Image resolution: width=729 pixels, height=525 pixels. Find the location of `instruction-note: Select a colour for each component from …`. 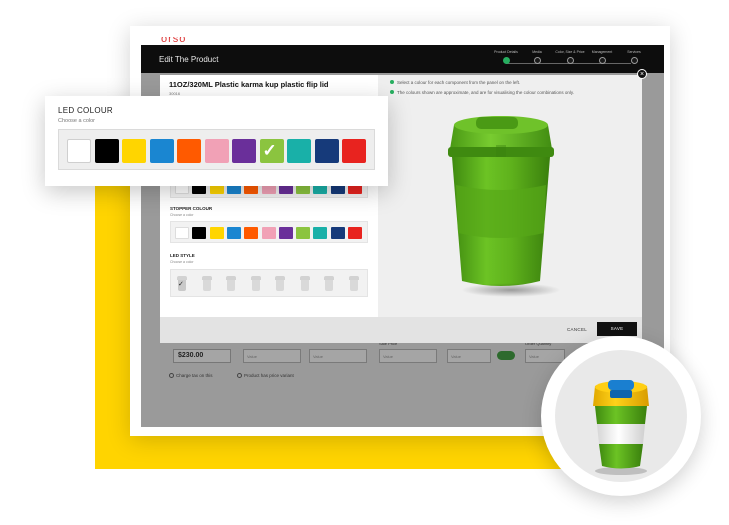

instruction-note: Select a colour for each component from … is located at coordinates (455, 82).